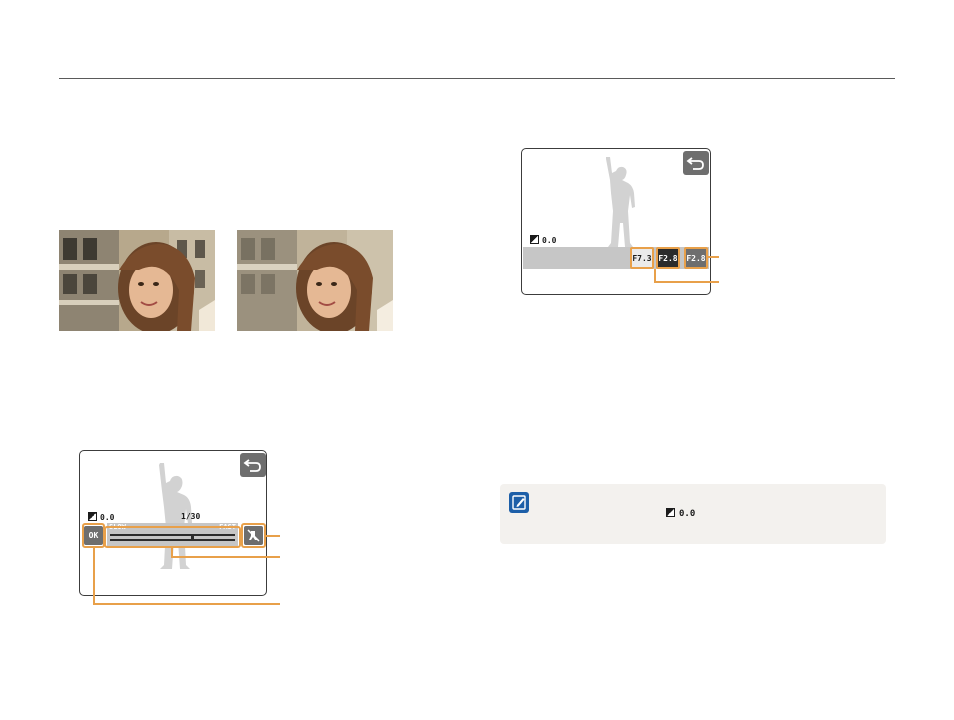  Describe the element at coordinates (616, 258) in the screenshot. I see `aperture-panel` at that location.